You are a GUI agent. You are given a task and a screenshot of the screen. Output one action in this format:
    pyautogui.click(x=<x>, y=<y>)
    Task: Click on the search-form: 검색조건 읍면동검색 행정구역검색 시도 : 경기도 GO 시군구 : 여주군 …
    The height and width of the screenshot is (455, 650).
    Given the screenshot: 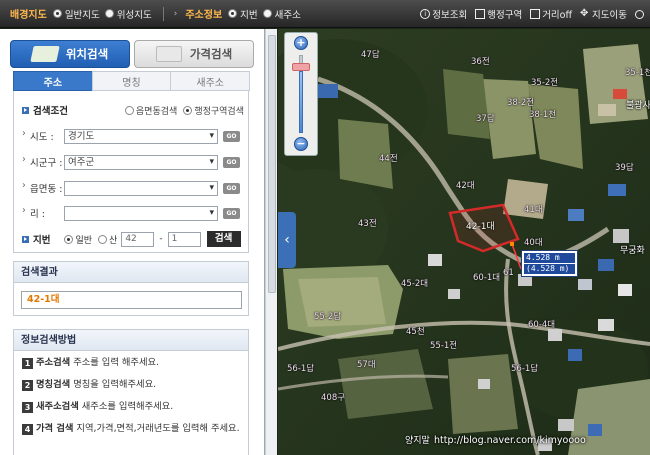 What is the action you would take?
    pyautogui.click(x=131, y=172)
    